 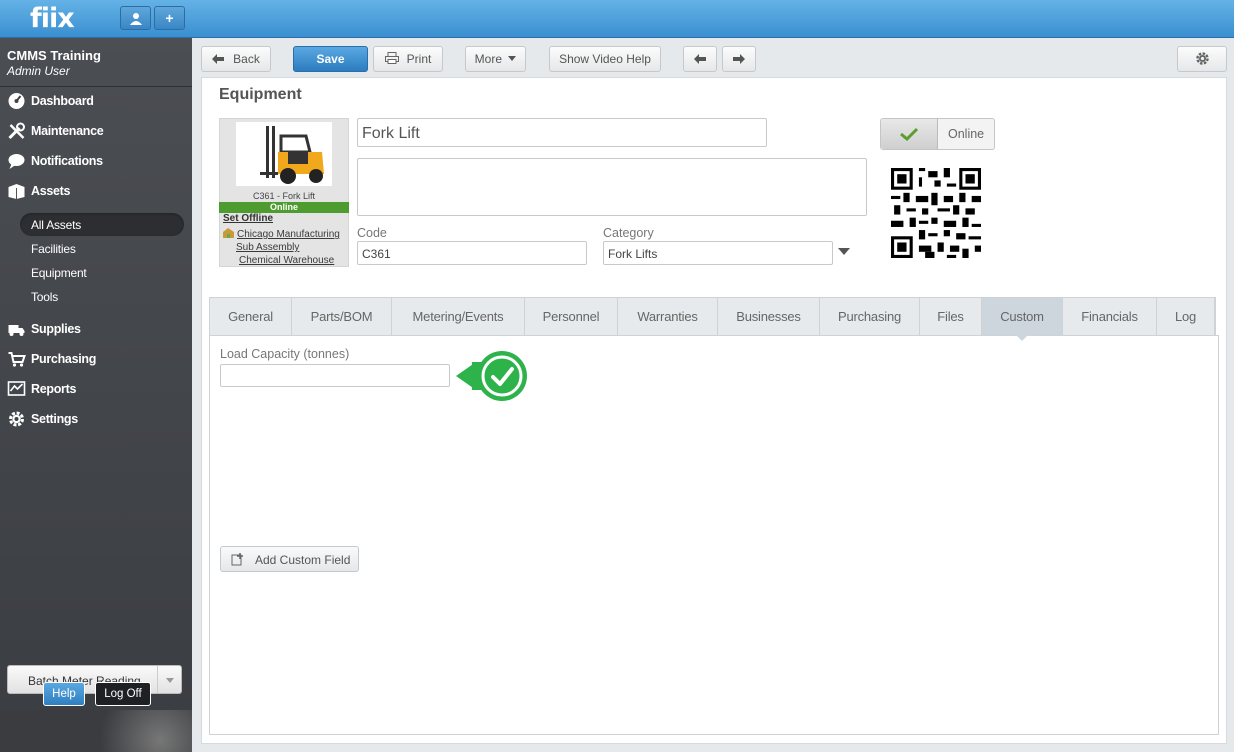 I want to click on forklift-icon, so click(x=292, y=155).